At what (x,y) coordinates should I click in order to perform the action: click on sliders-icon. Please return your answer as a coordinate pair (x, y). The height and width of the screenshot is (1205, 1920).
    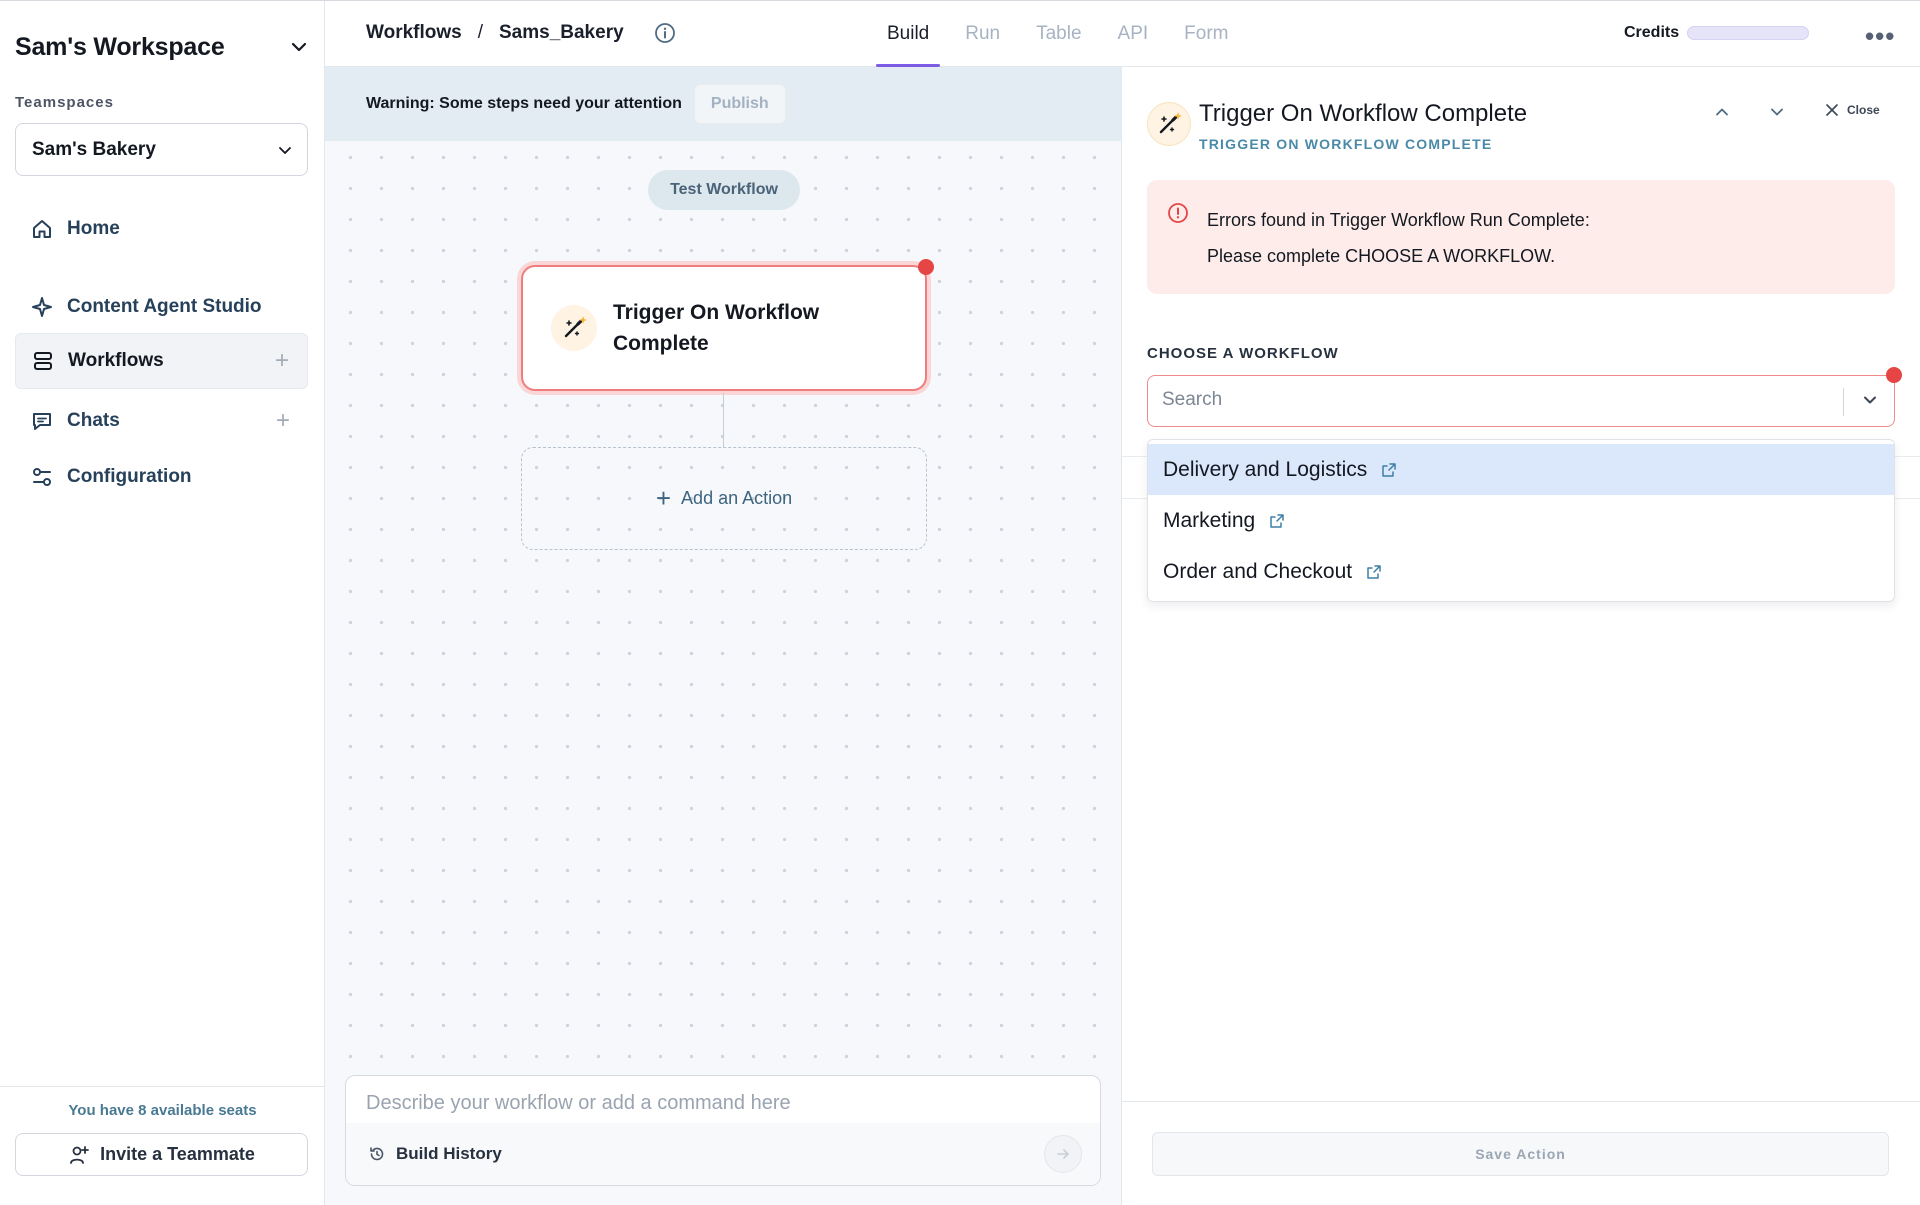
    Looking at the image, I should click on (42, 477).